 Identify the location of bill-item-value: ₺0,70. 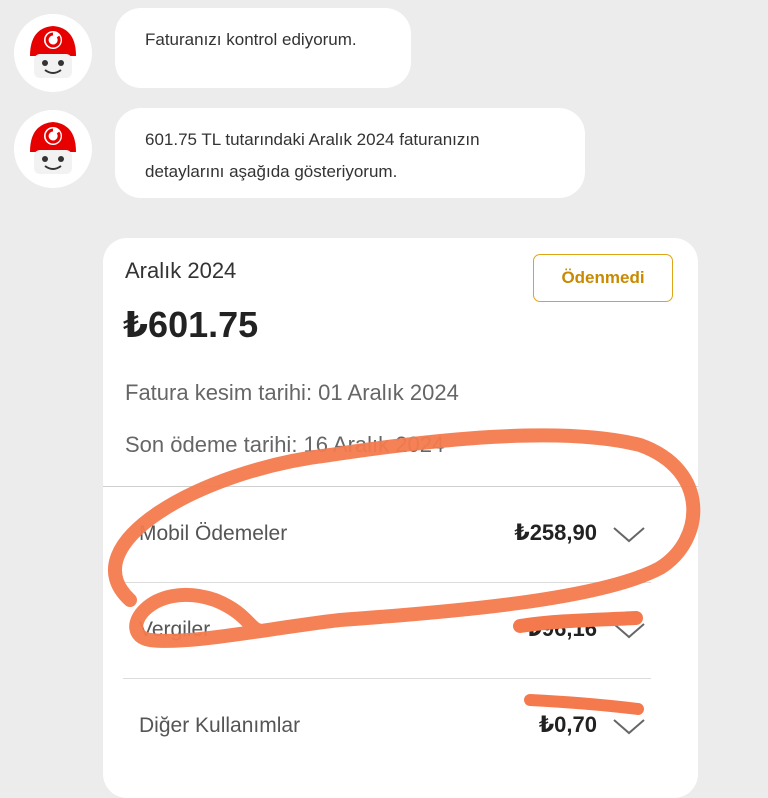
(567, 724).